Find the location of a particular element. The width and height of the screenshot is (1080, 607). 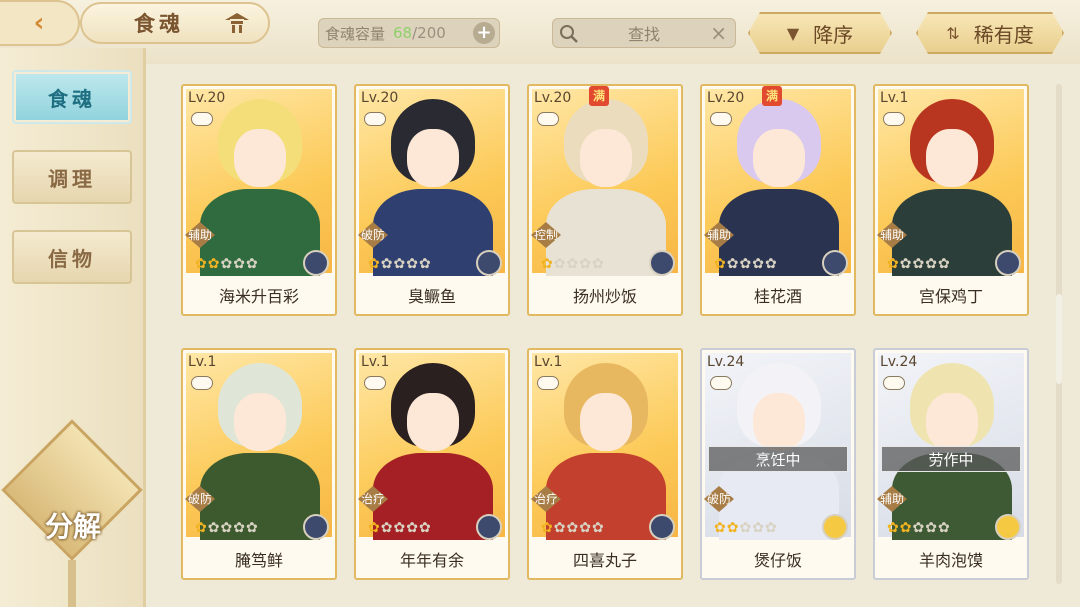

scrollbar is located at coordinates (1059, 334).